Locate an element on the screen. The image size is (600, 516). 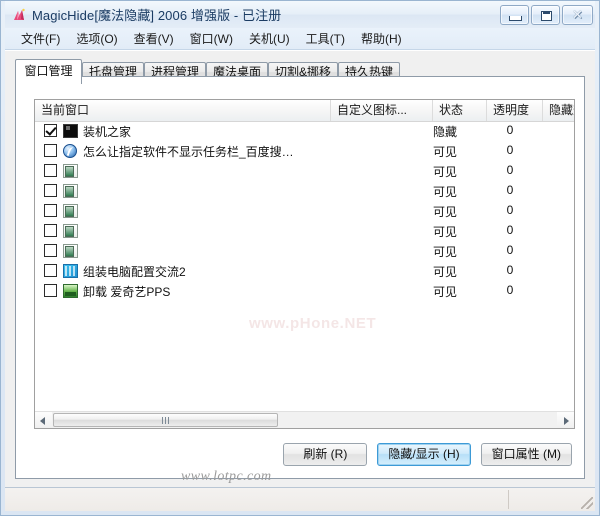
menu-item-help: 帮助(H) is located at coordinates (381, 39).